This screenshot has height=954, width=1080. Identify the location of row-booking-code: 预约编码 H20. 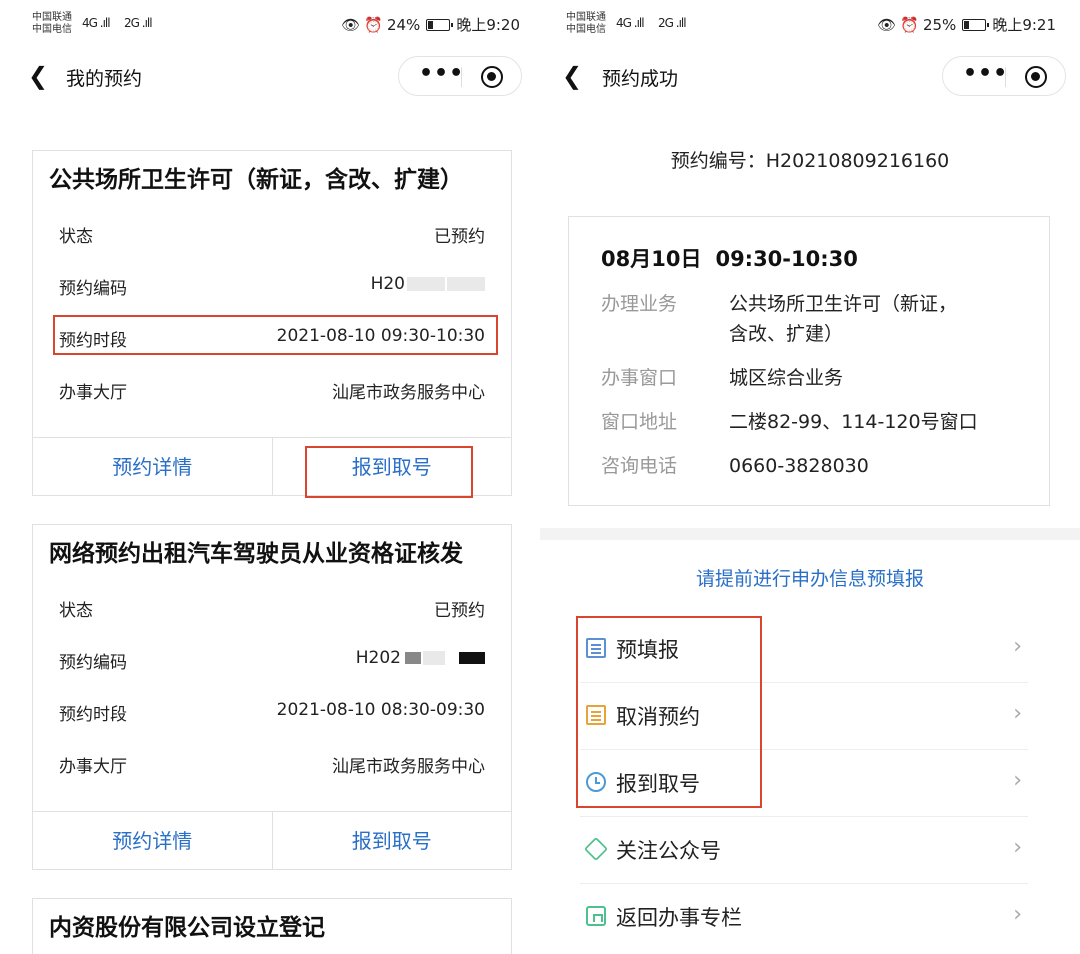
(272, 285).